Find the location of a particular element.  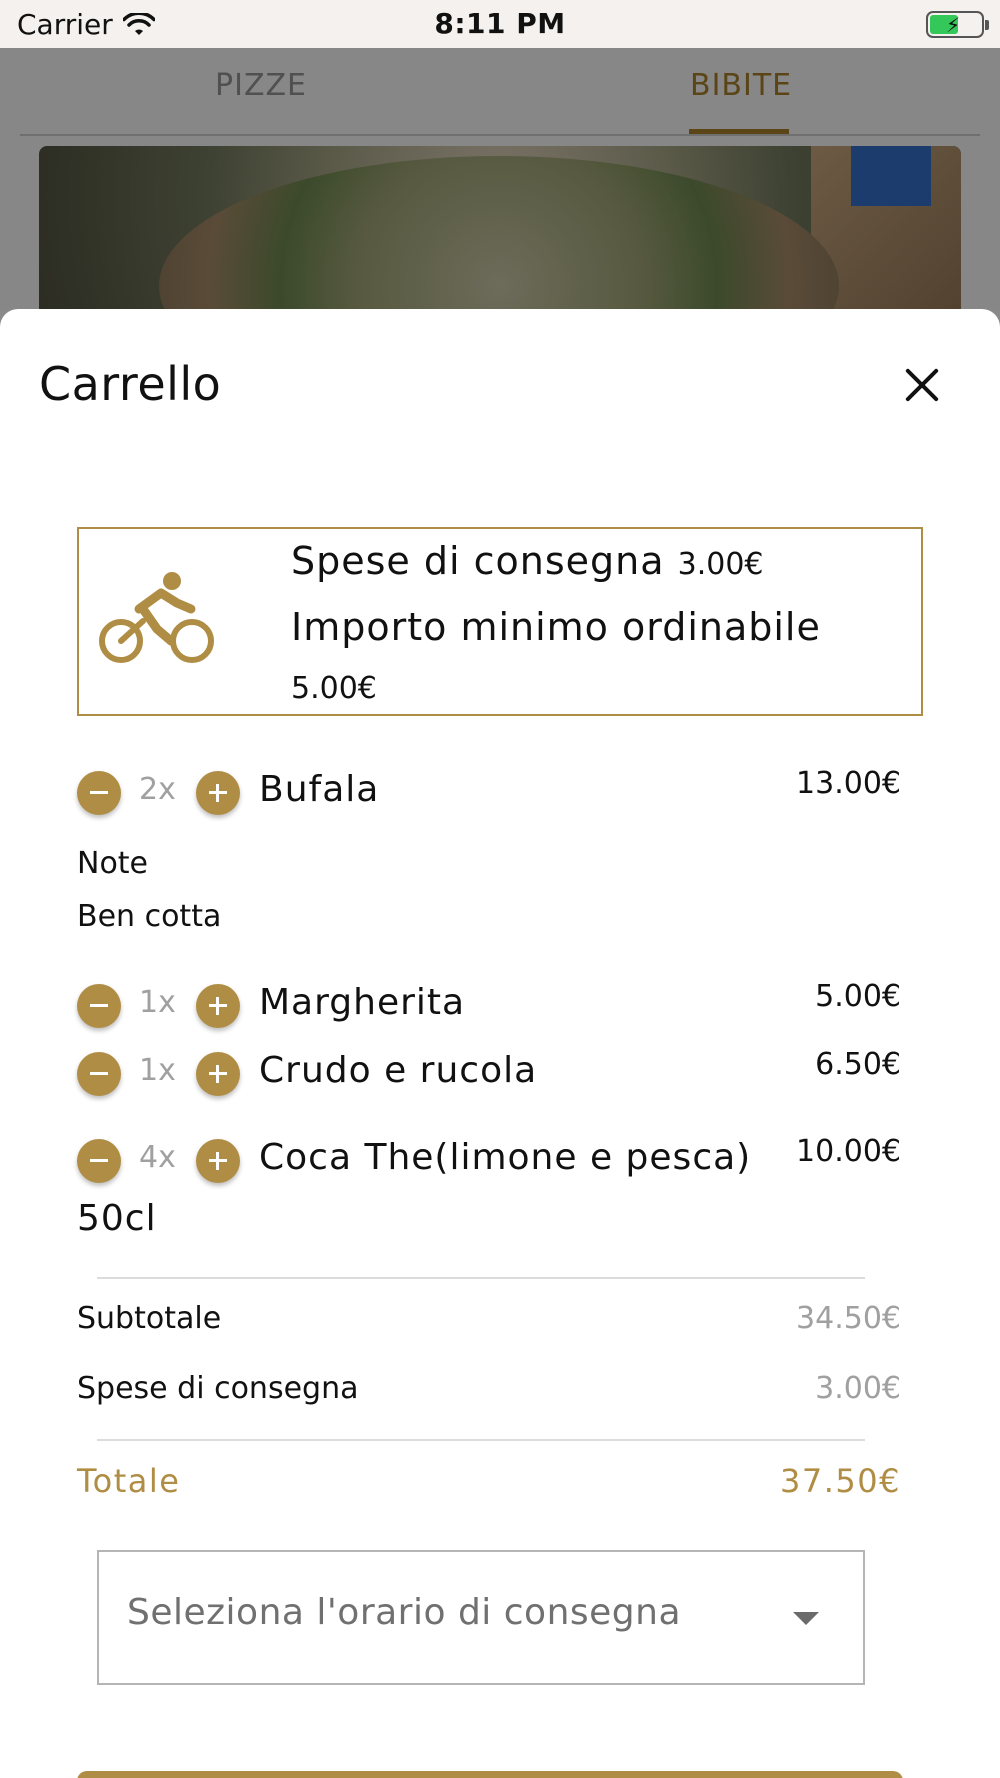

delivery-fee: Spese di consegna 3.00€ is located at coordinates (527, 561).